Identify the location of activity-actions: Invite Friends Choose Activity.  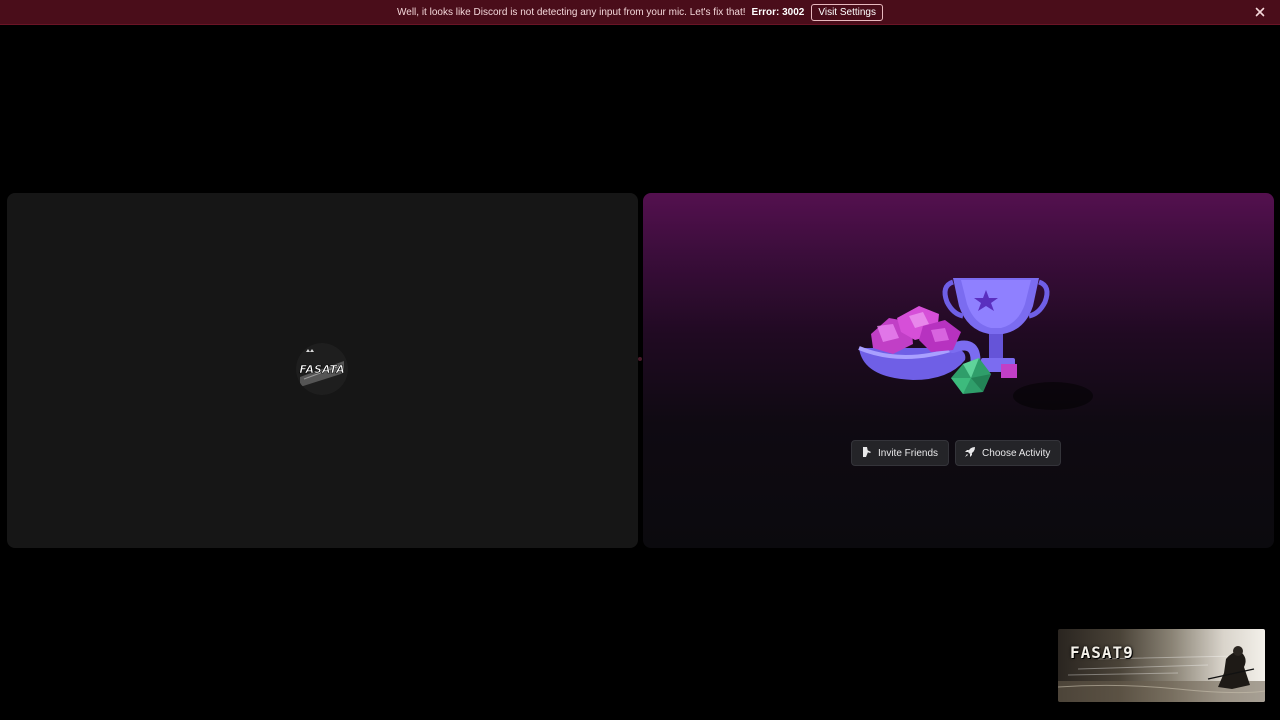
(956, 453).